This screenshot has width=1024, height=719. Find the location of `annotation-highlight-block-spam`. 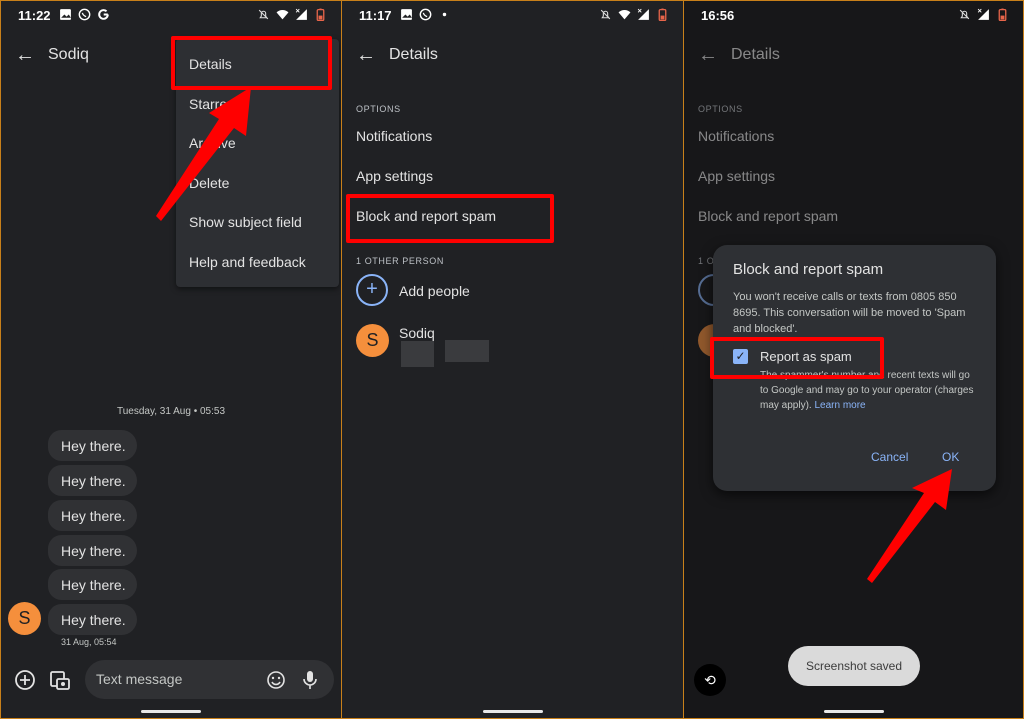

annotation-highlight-block-spam is located at coordinates (450, 218).